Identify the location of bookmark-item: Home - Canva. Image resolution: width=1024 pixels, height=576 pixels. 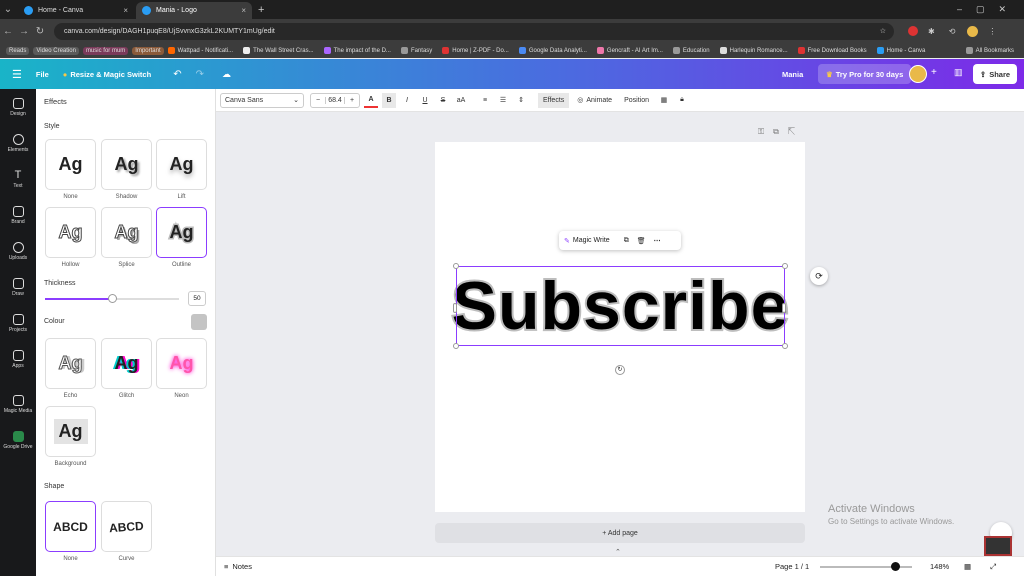
(900, 50).